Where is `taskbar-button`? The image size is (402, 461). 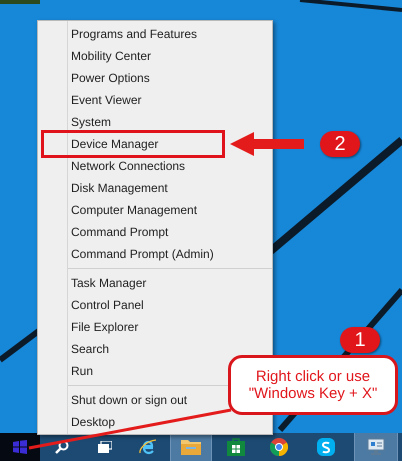 taskbar-button is located at coordinates (191, 447).